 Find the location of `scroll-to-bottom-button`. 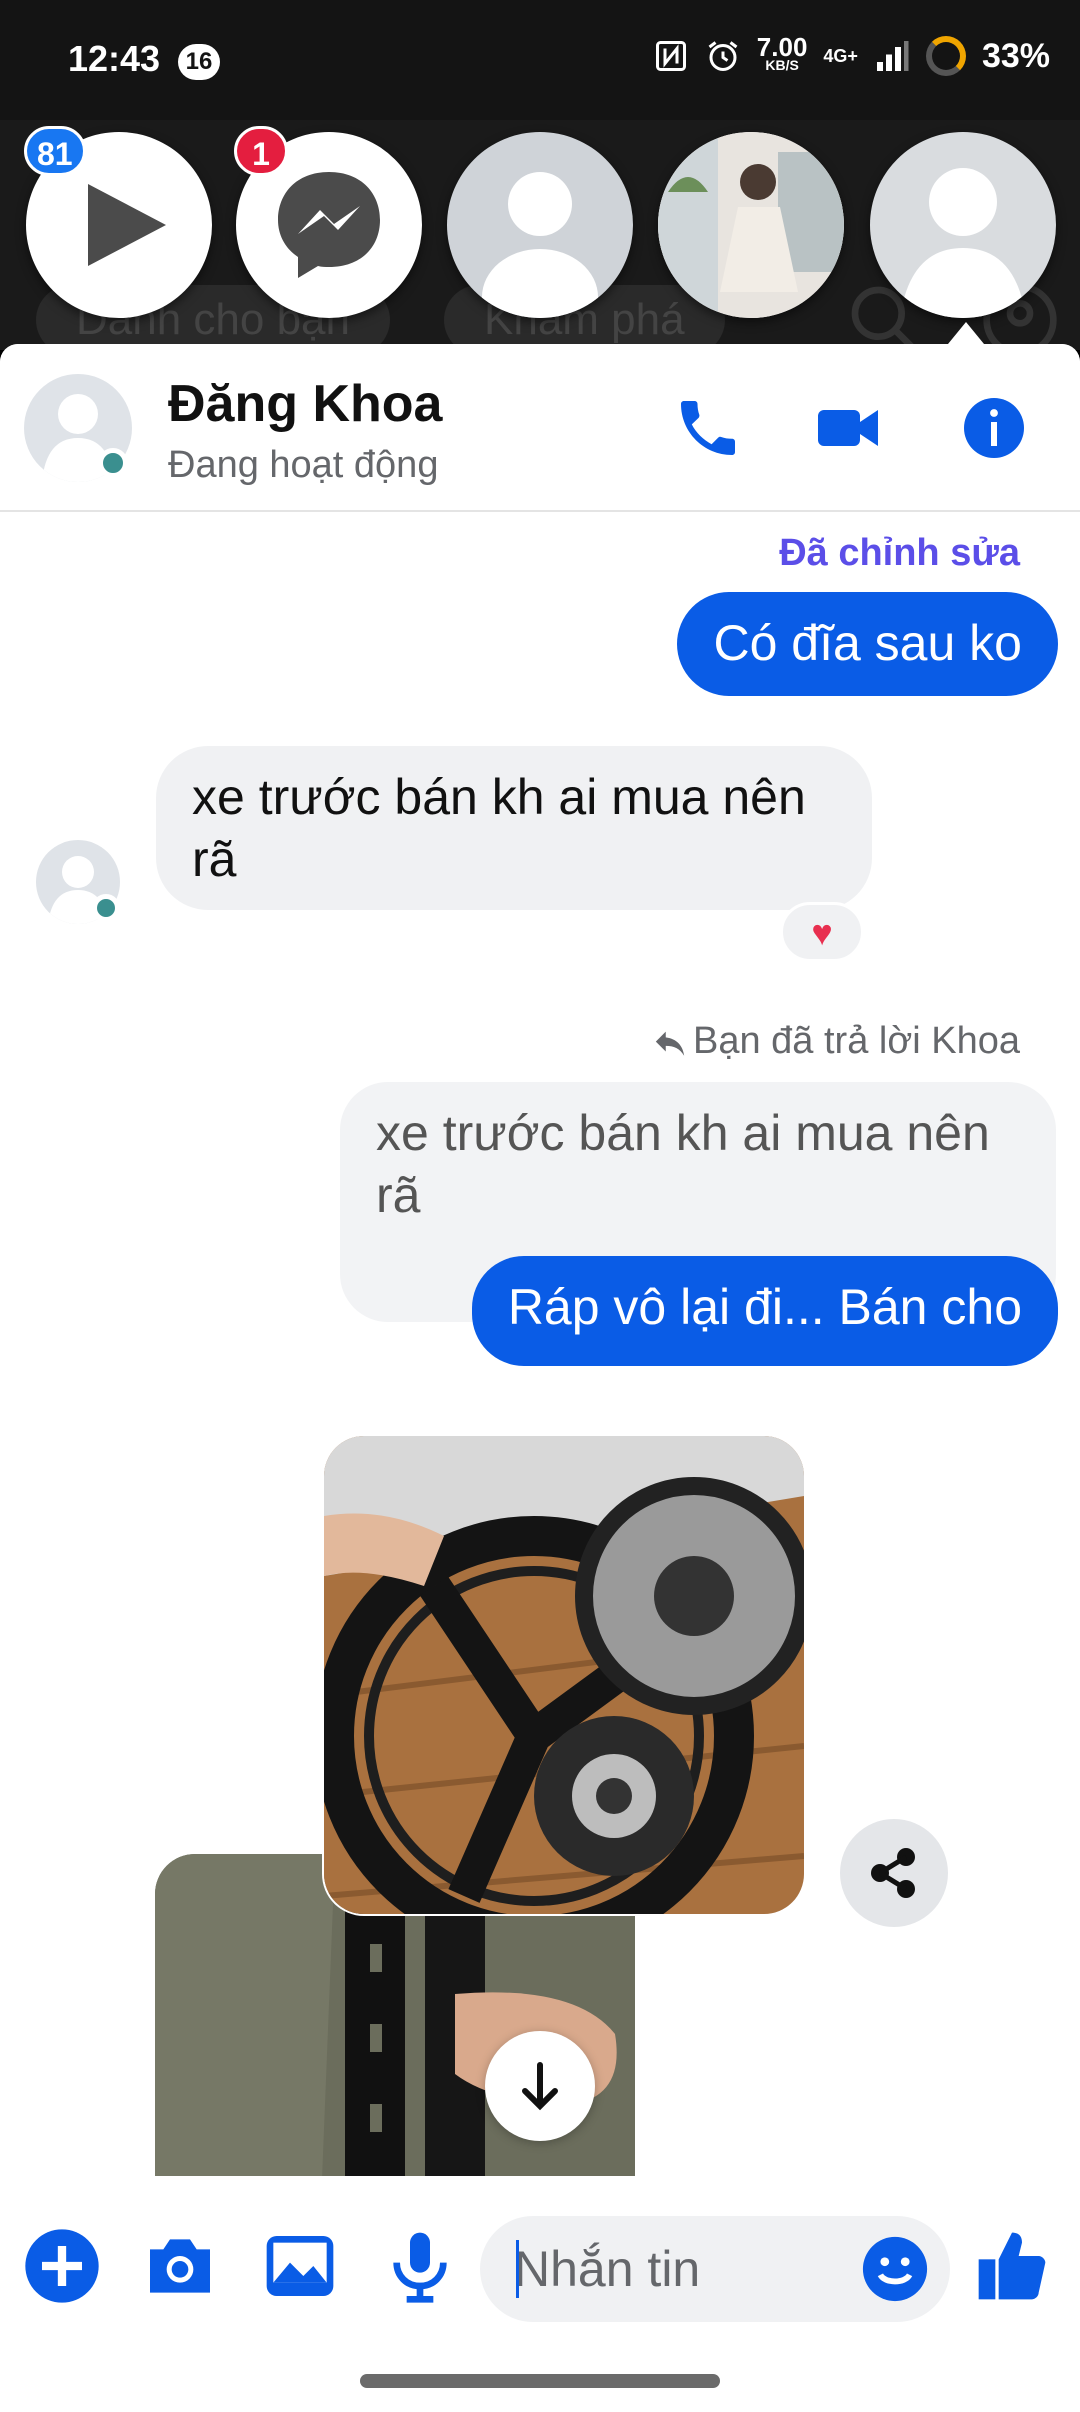

scroll-to-bottom-button is located at coordinates (540, 2086).